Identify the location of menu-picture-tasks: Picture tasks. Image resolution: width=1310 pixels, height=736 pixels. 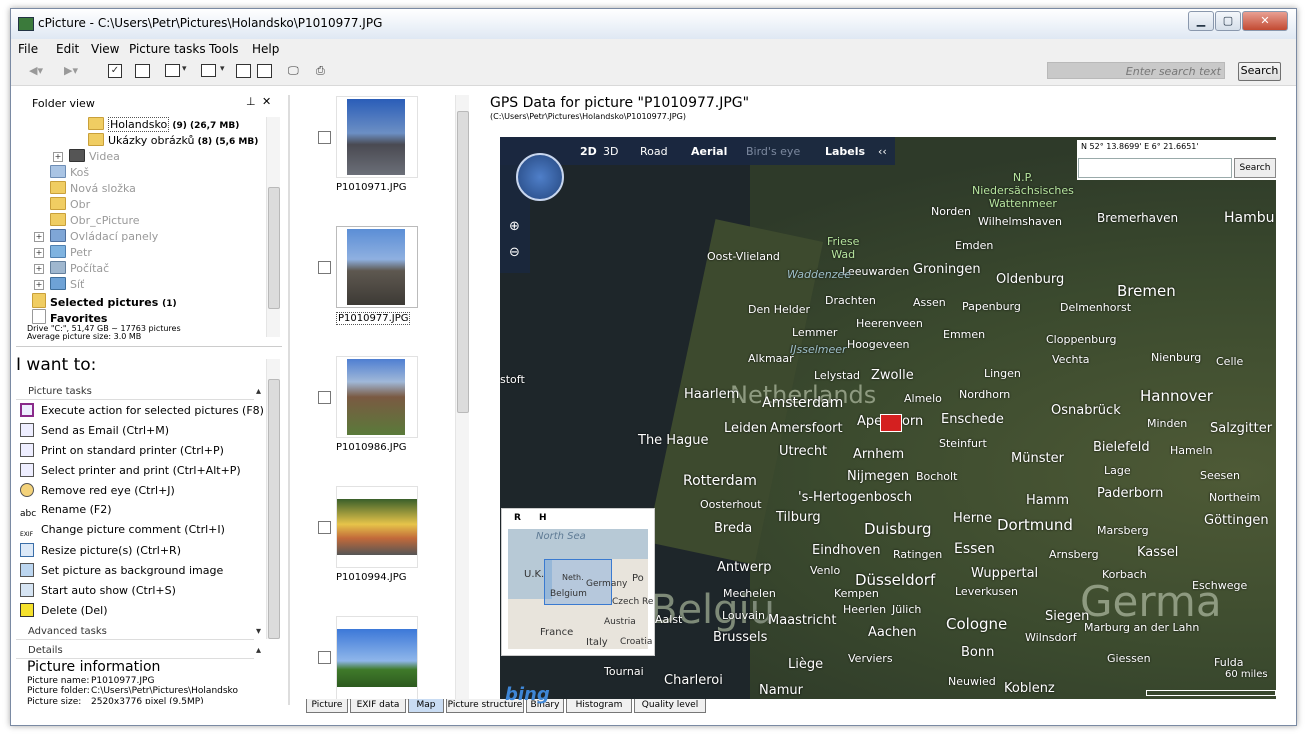
(167, 49).